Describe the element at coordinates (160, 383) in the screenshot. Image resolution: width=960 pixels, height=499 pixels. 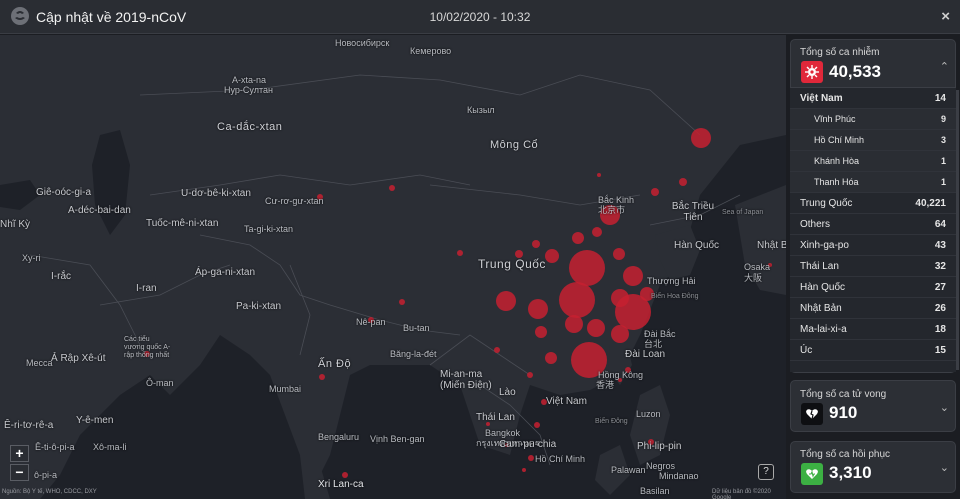
I see `map-label-o-man: Ô-man` at that location.